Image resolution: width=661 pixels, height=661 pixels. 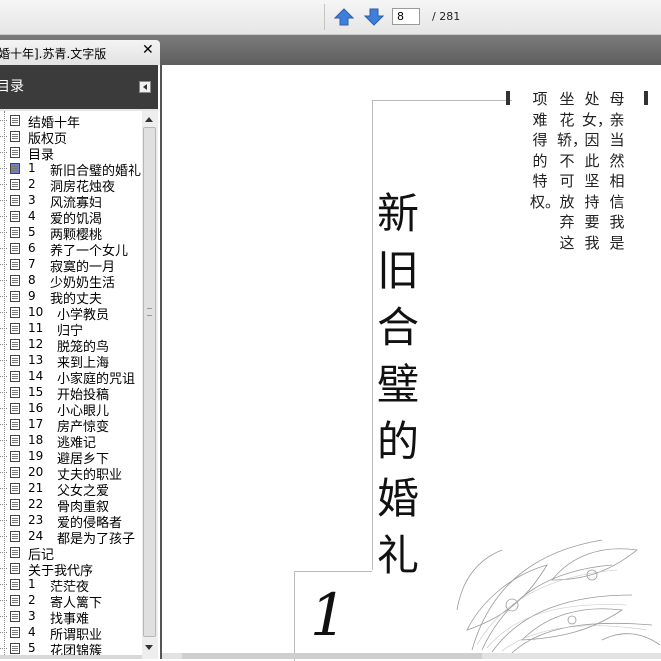 I want to click on toc-item: 12 脱笼的鸟, so click(x=71, y=346).